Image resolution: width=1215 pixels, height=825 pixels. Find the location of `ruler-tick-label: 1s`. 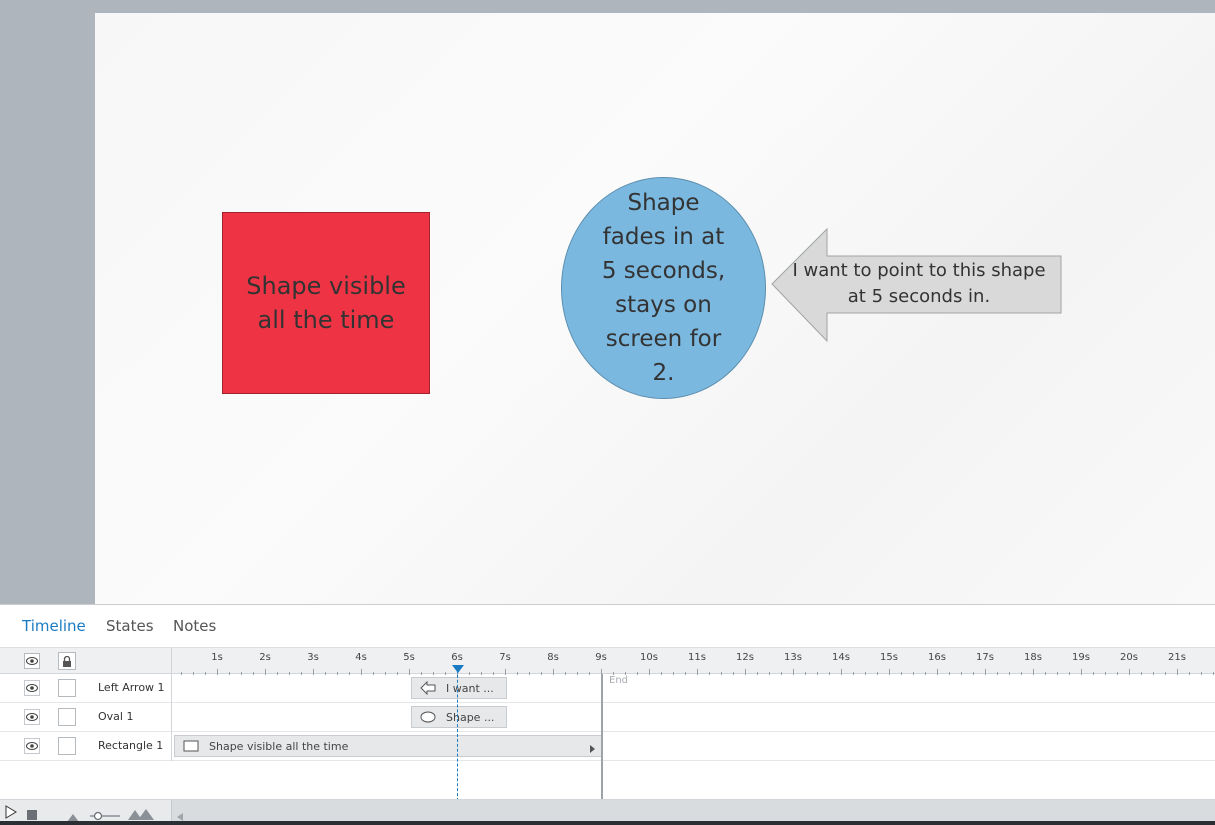

ruler-tick-label: 1s is located at coordinates (217, 657).